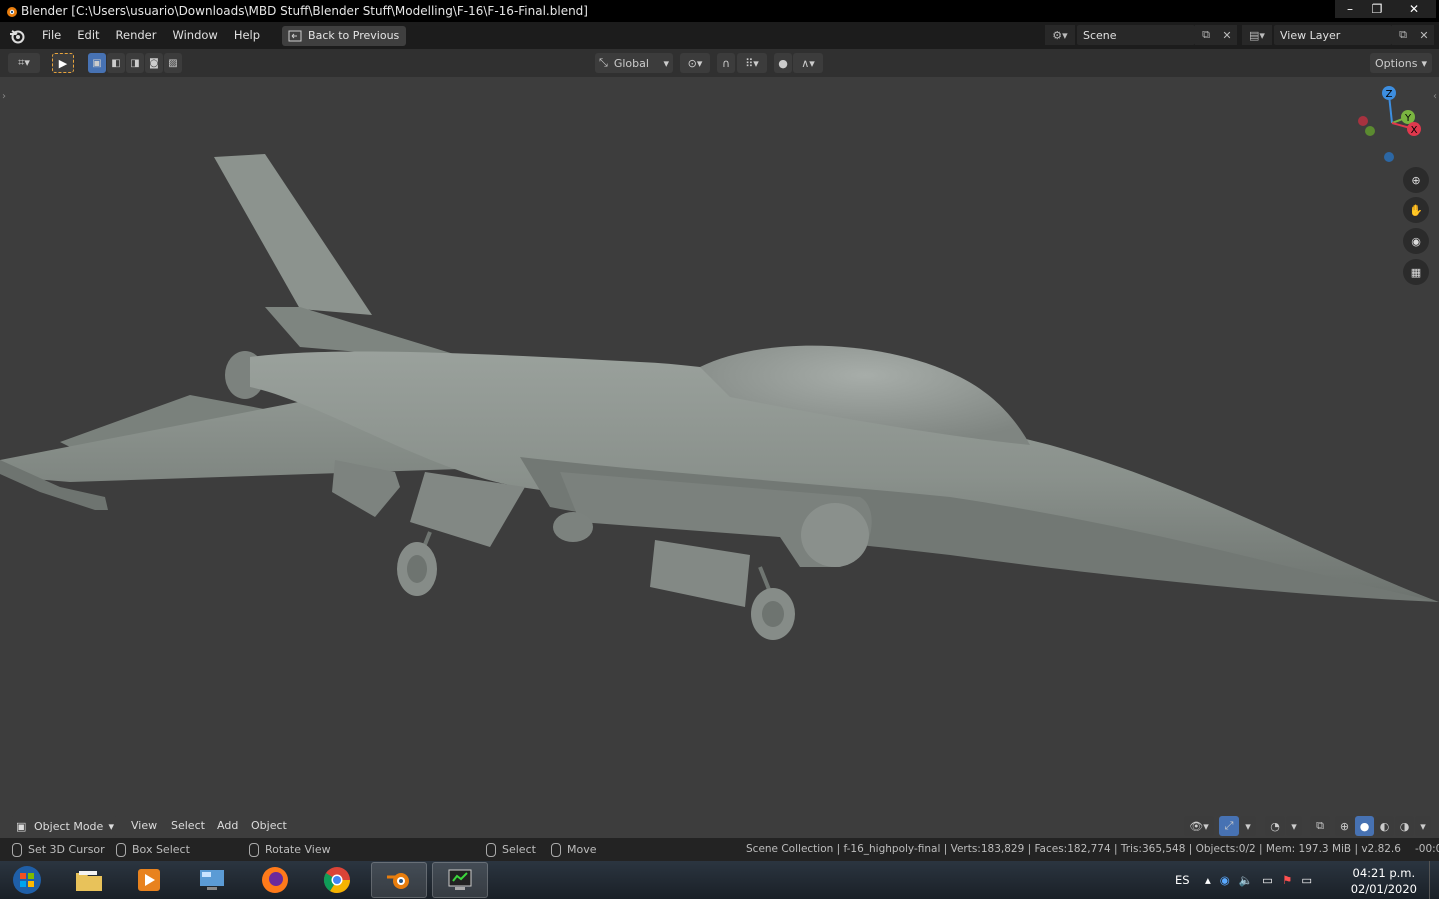 This screenshot has height=899, width=1439. Describe the element at coordinates (1227, 35) in the screenshot. I see `delete-scene-button: ✕` at that location.